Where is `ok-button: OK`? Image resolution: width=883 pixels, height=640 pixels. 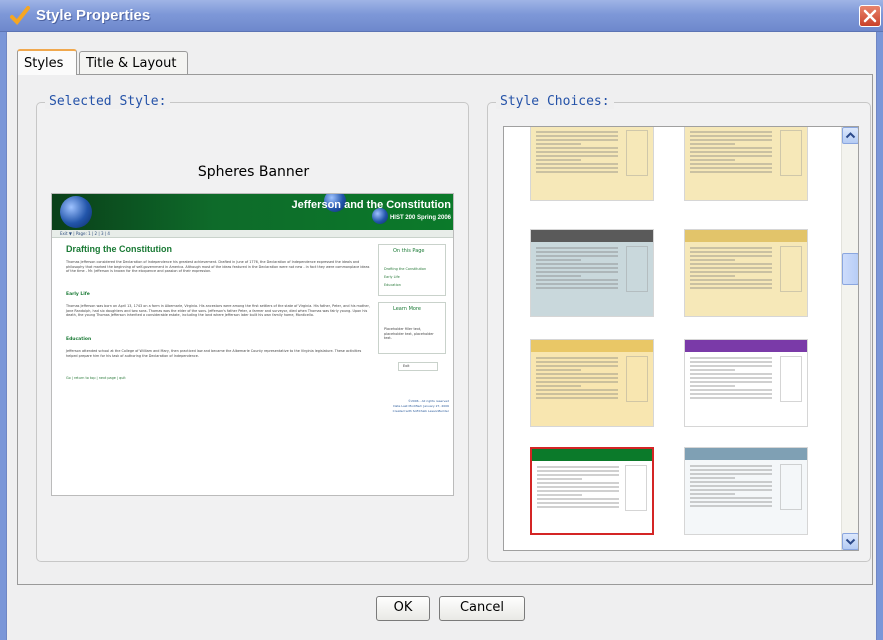
ok-button: OK is located at coordinates (403, 608).